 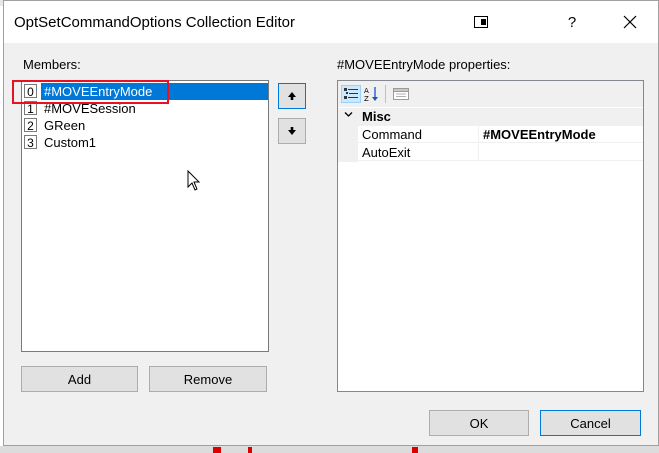 I want to click on list-item-label: Custom1, so click(x=70, y=142).